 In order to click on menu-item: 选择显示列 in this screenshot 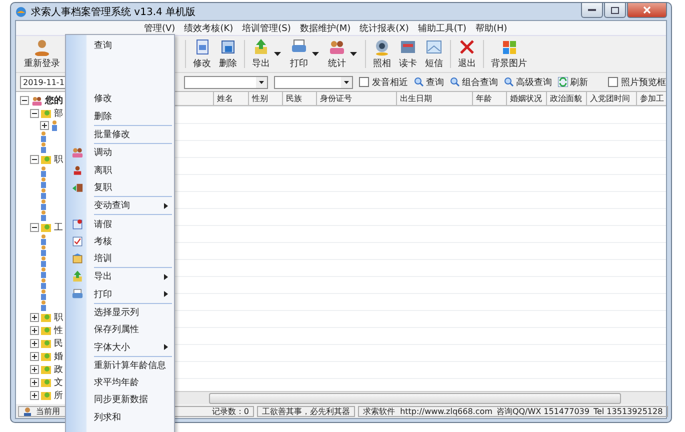, I will do `click(120, 313)`.